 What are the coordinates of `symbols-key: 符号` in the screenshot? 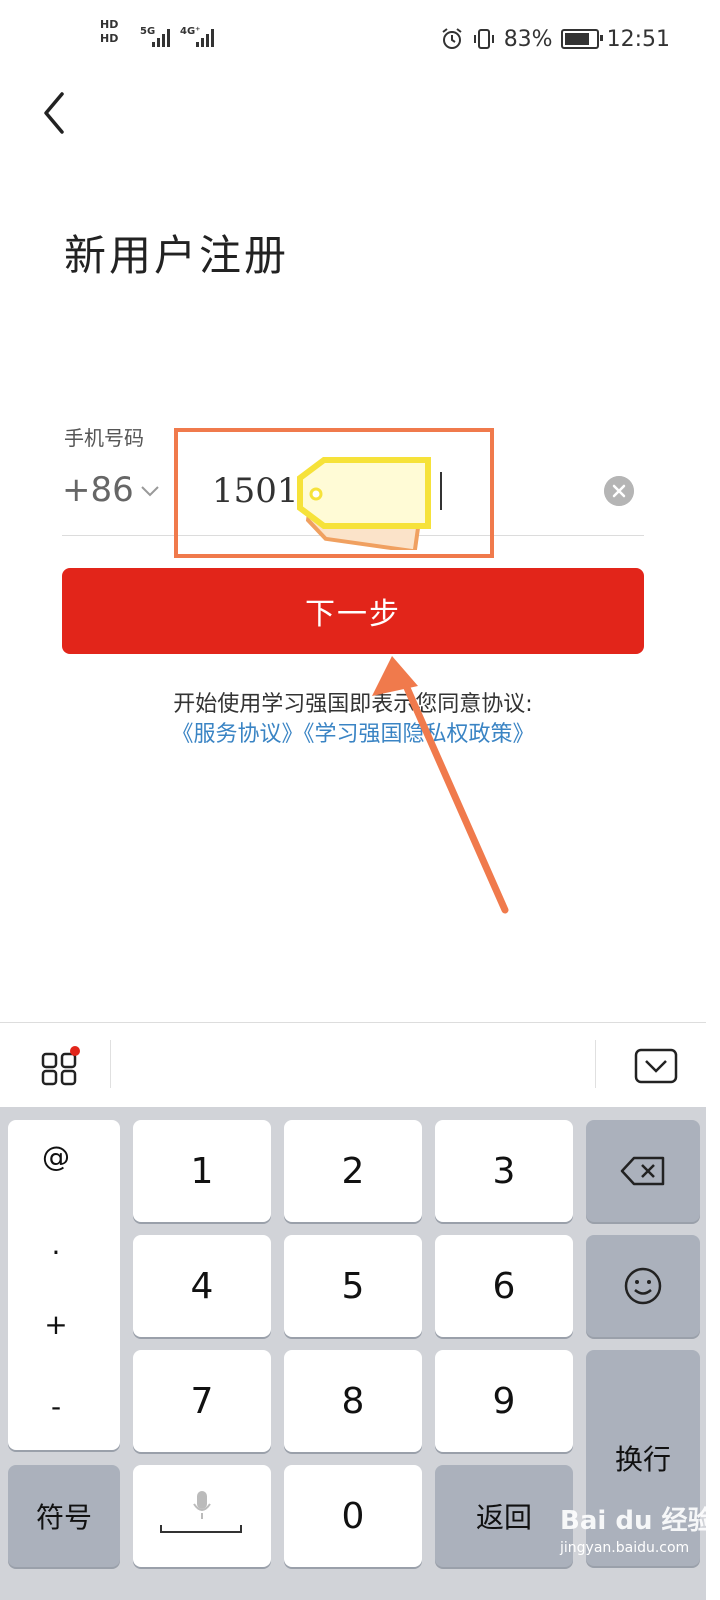 It's located at (64, 1516).